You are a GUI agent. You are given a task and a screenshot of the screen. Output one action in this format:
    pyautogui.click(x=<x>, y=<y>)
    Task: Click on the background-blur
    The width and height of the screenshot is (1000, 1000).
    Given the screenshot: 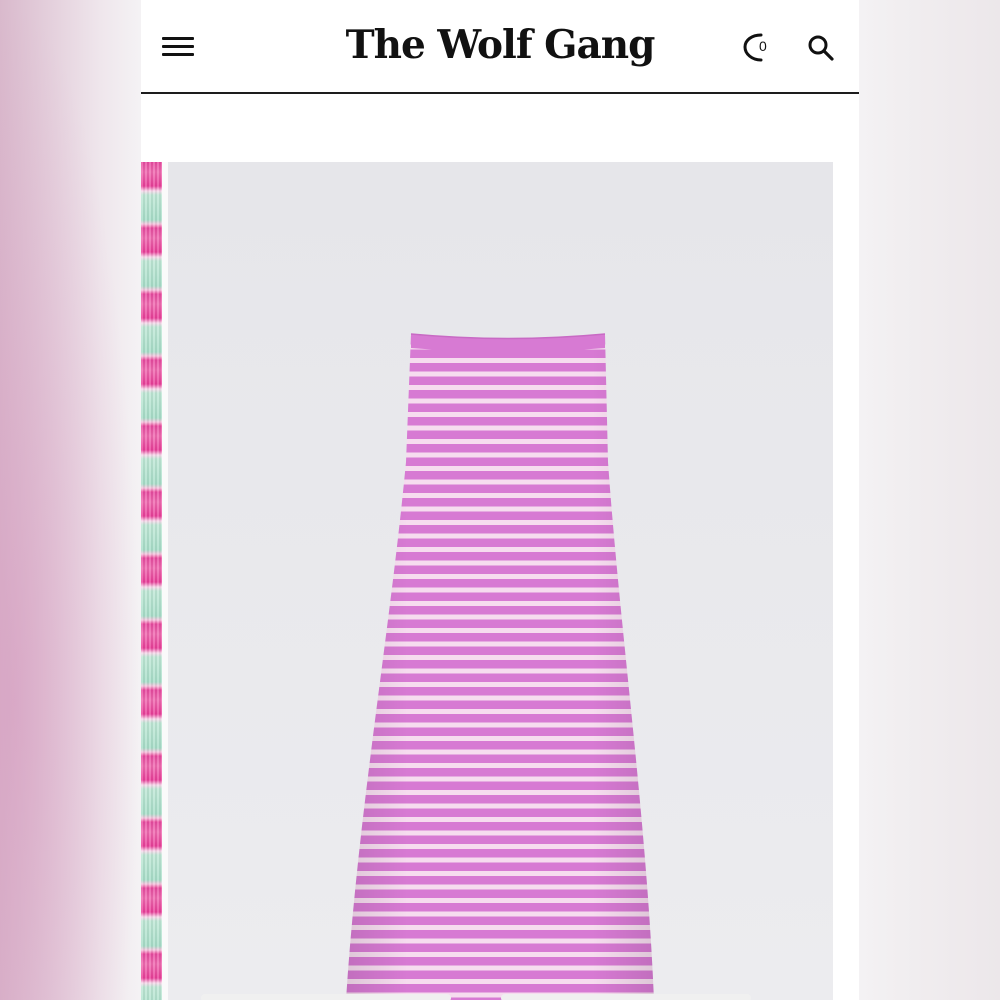 What is the action you would take?
    pyautogui.click(x=70, y=500)
    